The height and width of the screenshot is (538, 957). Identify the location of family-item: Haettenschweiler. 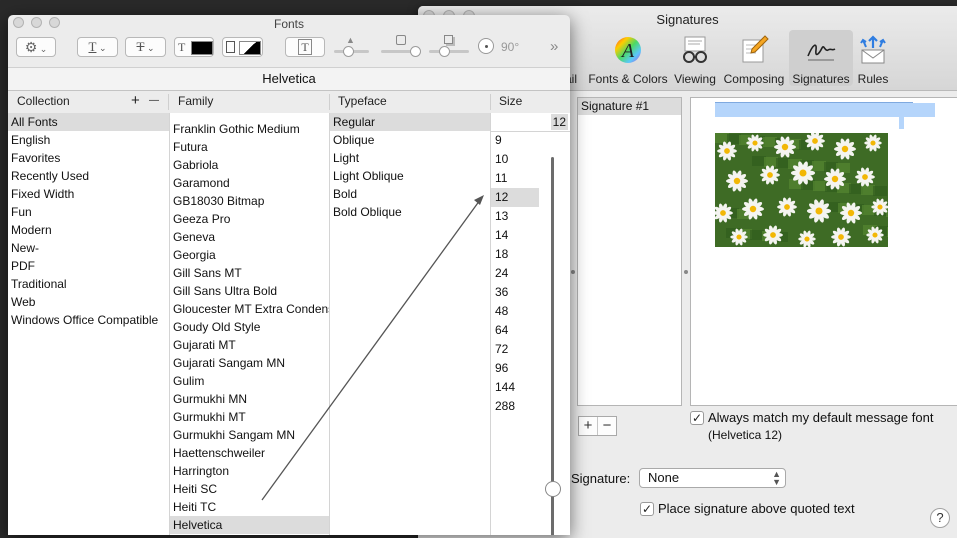
(249, 453).